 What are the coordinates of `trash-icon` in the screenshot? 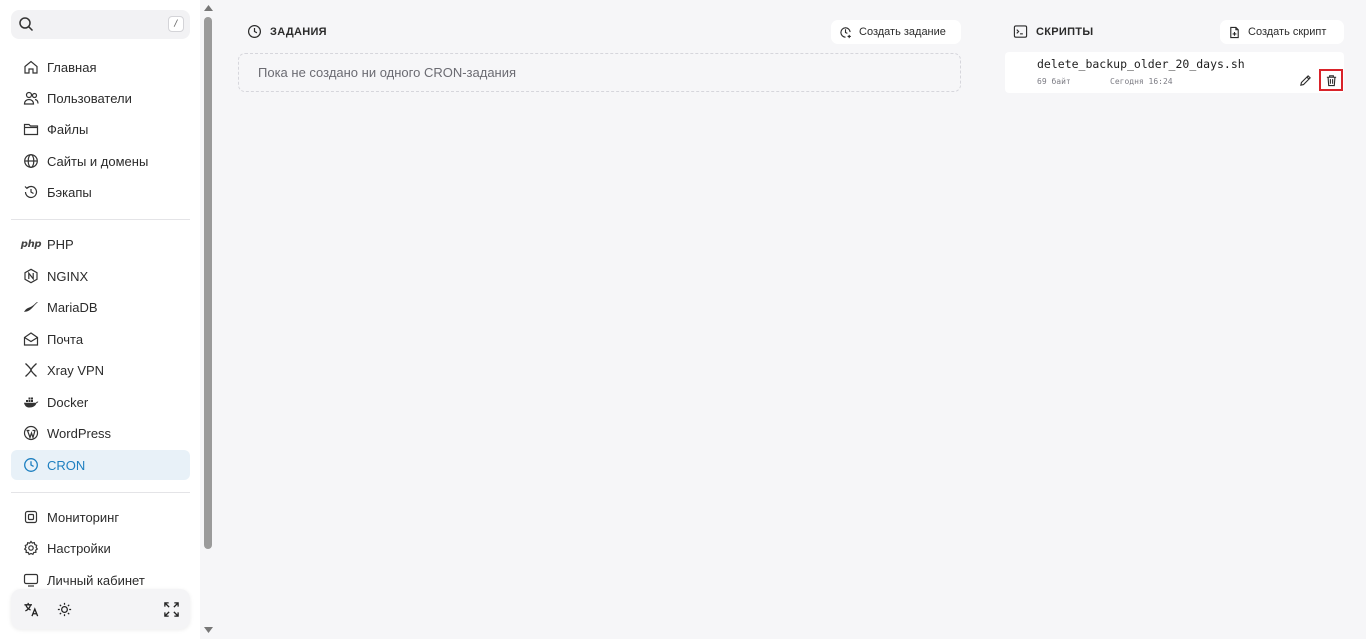 It's located at (1331, 80).